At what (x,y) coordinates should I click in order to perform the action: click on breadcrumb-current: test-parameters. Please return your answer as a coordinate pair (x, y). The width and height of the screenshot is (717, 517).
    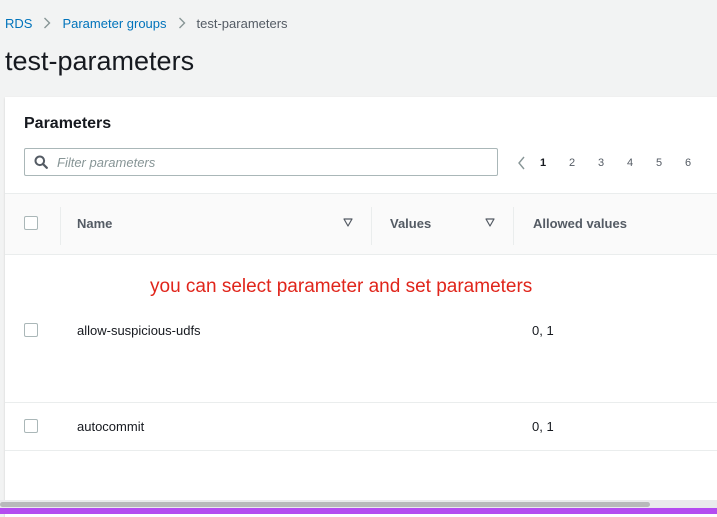
    Looking at the image, I should click on (242, 23).